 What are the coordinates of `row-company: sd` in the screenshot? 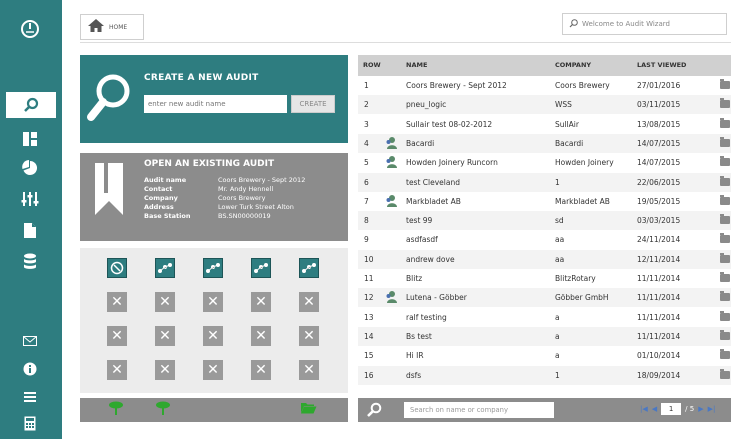 It's located at (559, 221).